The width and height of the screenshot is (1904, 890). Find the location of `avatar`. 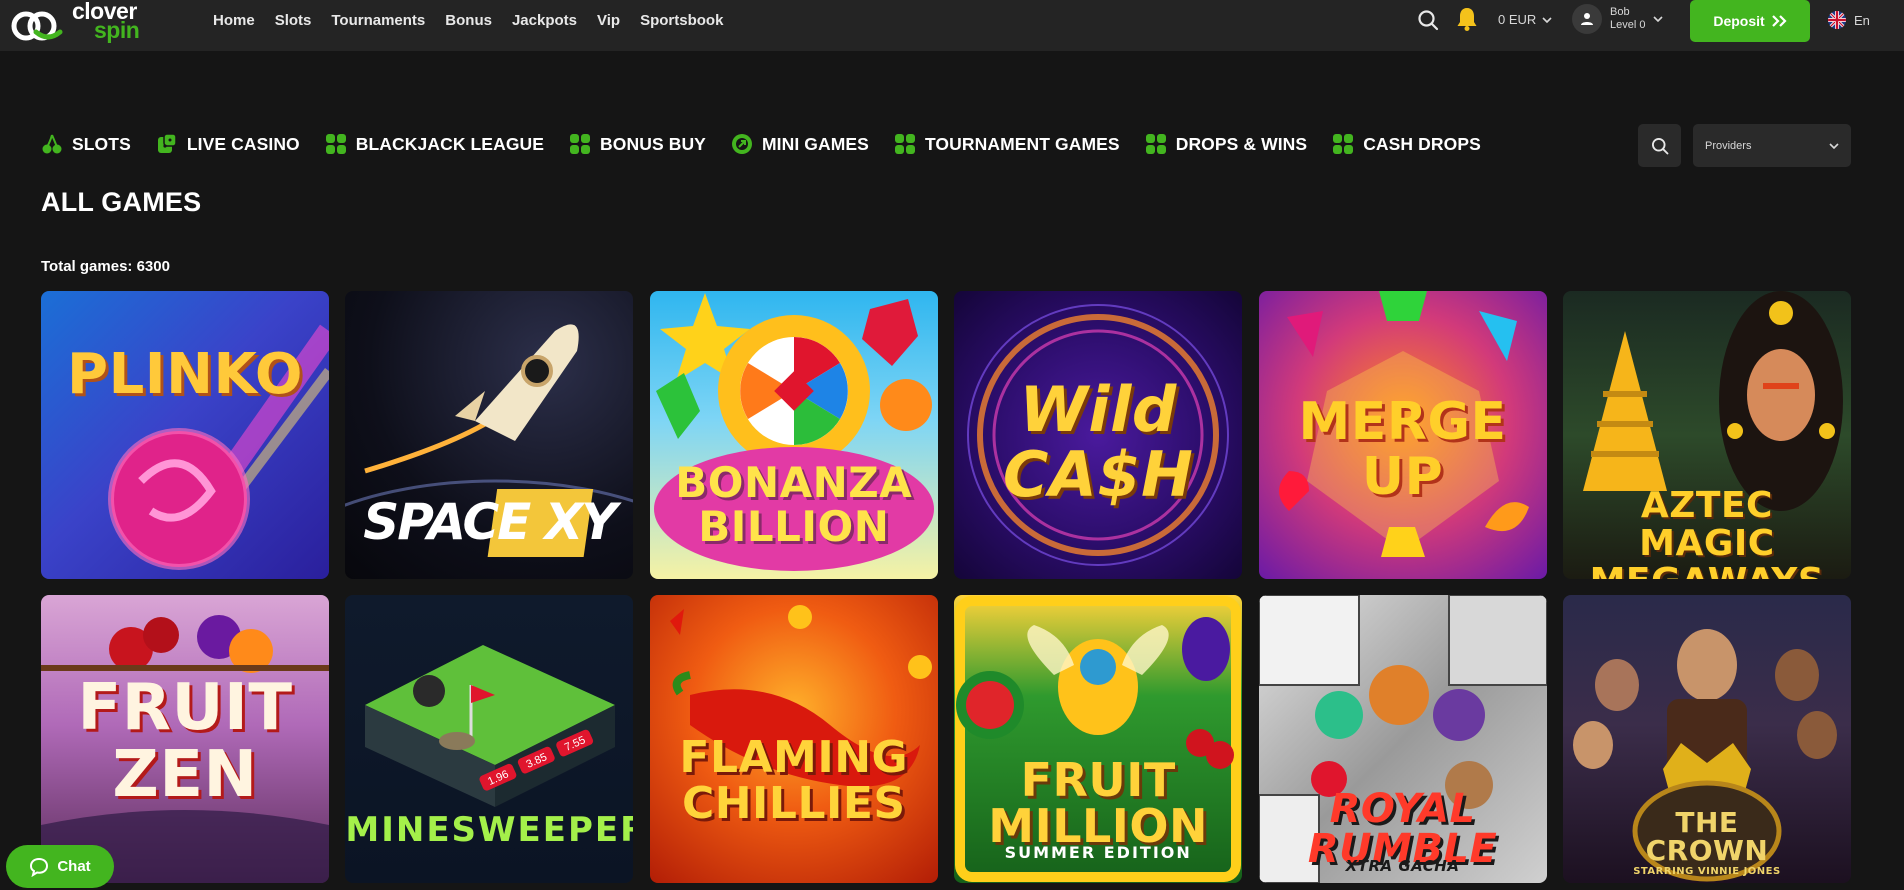

avatar is located at coordinates (1587, 19).